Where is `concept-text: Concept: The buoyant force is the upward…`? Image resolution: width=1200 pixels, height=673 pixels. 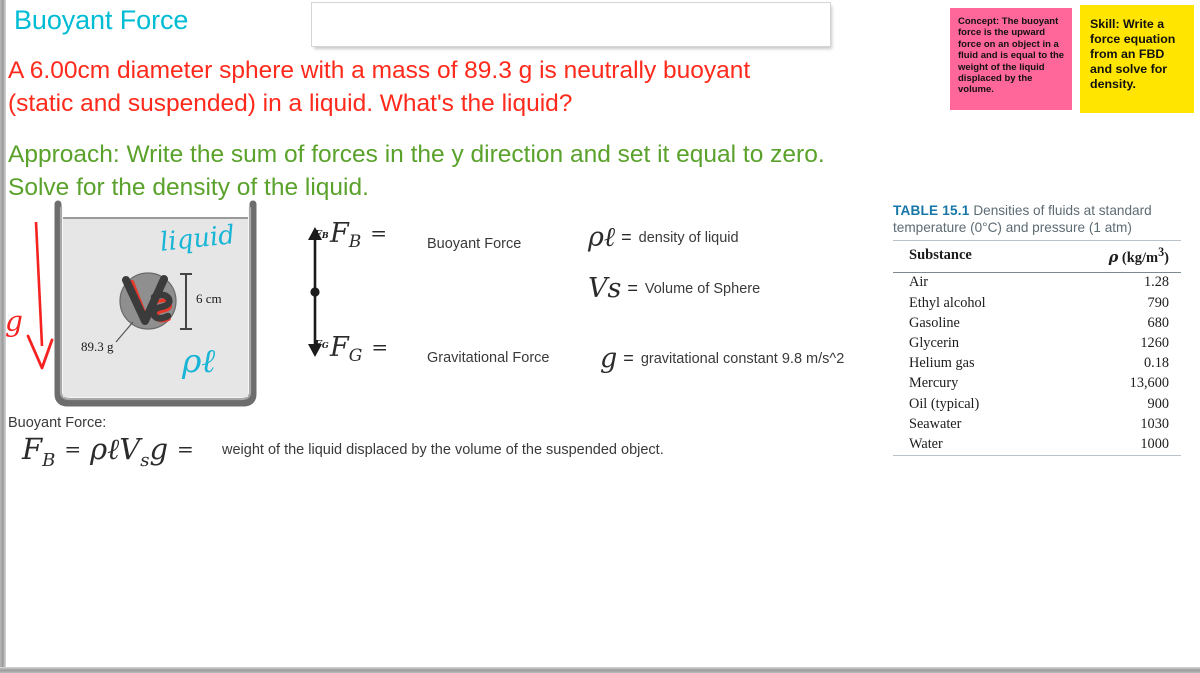
concept-text: Concept: The buoyant force is the upward… is located at coordinates (1011, 56).